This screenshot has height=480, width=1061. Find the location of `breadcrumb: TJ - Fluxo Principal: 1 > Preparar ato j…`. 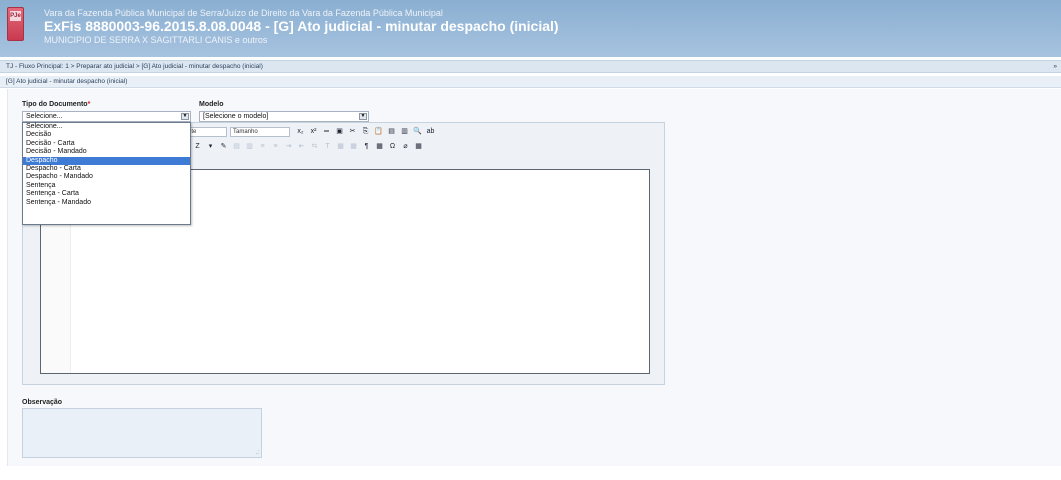

breadcrumb: TJ - Fluxo Principal: 1 > Preparar ato j… is located at coordinates (530, 66).